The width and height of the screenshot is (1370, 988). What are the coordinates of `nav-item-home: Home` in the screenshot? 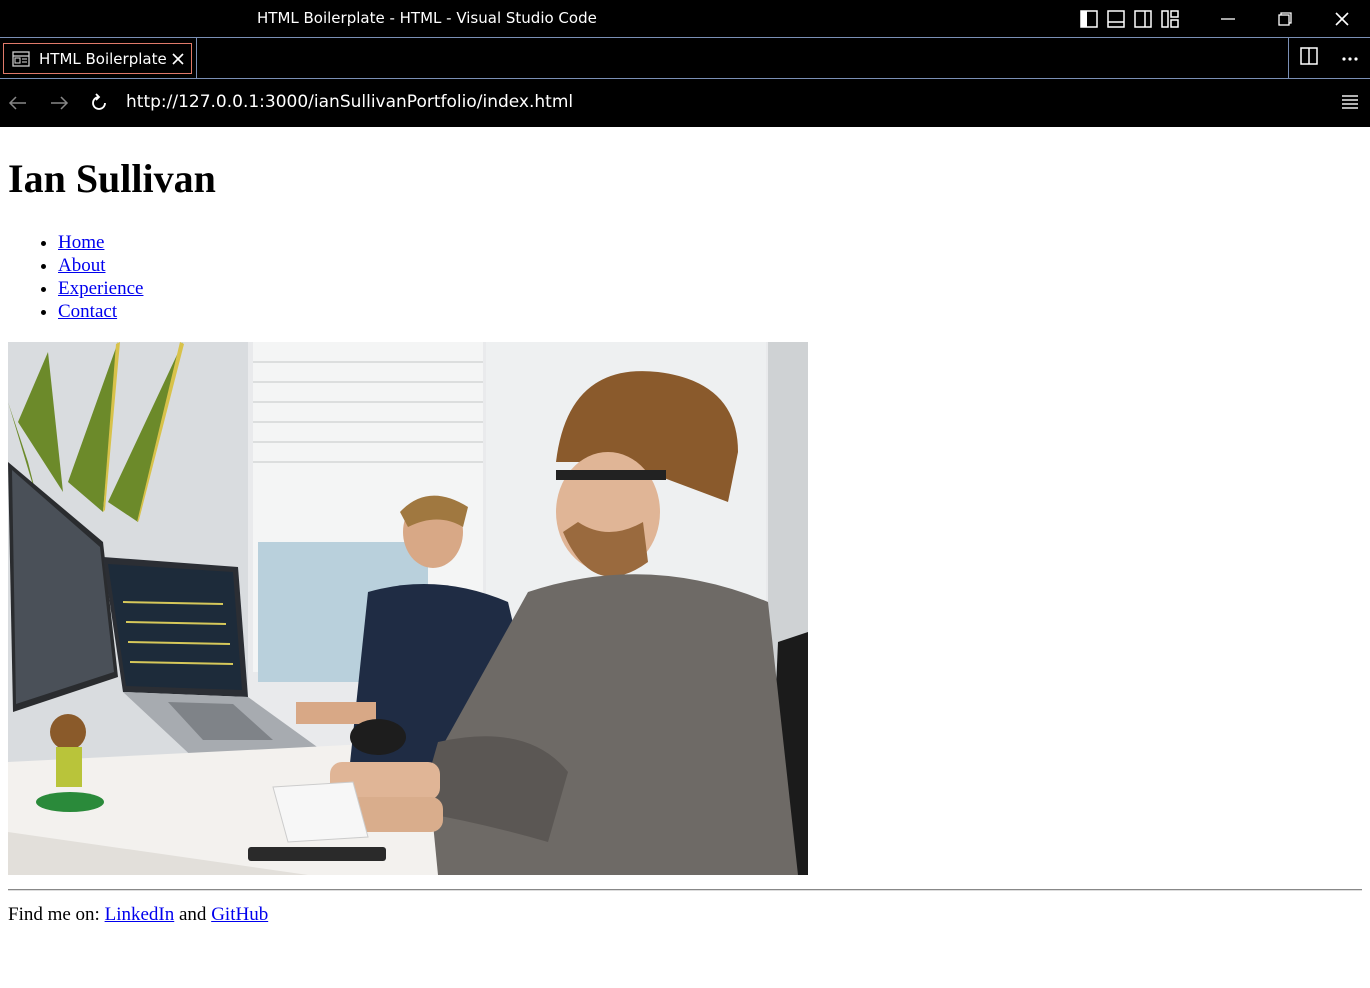 It's located at (710, 242).